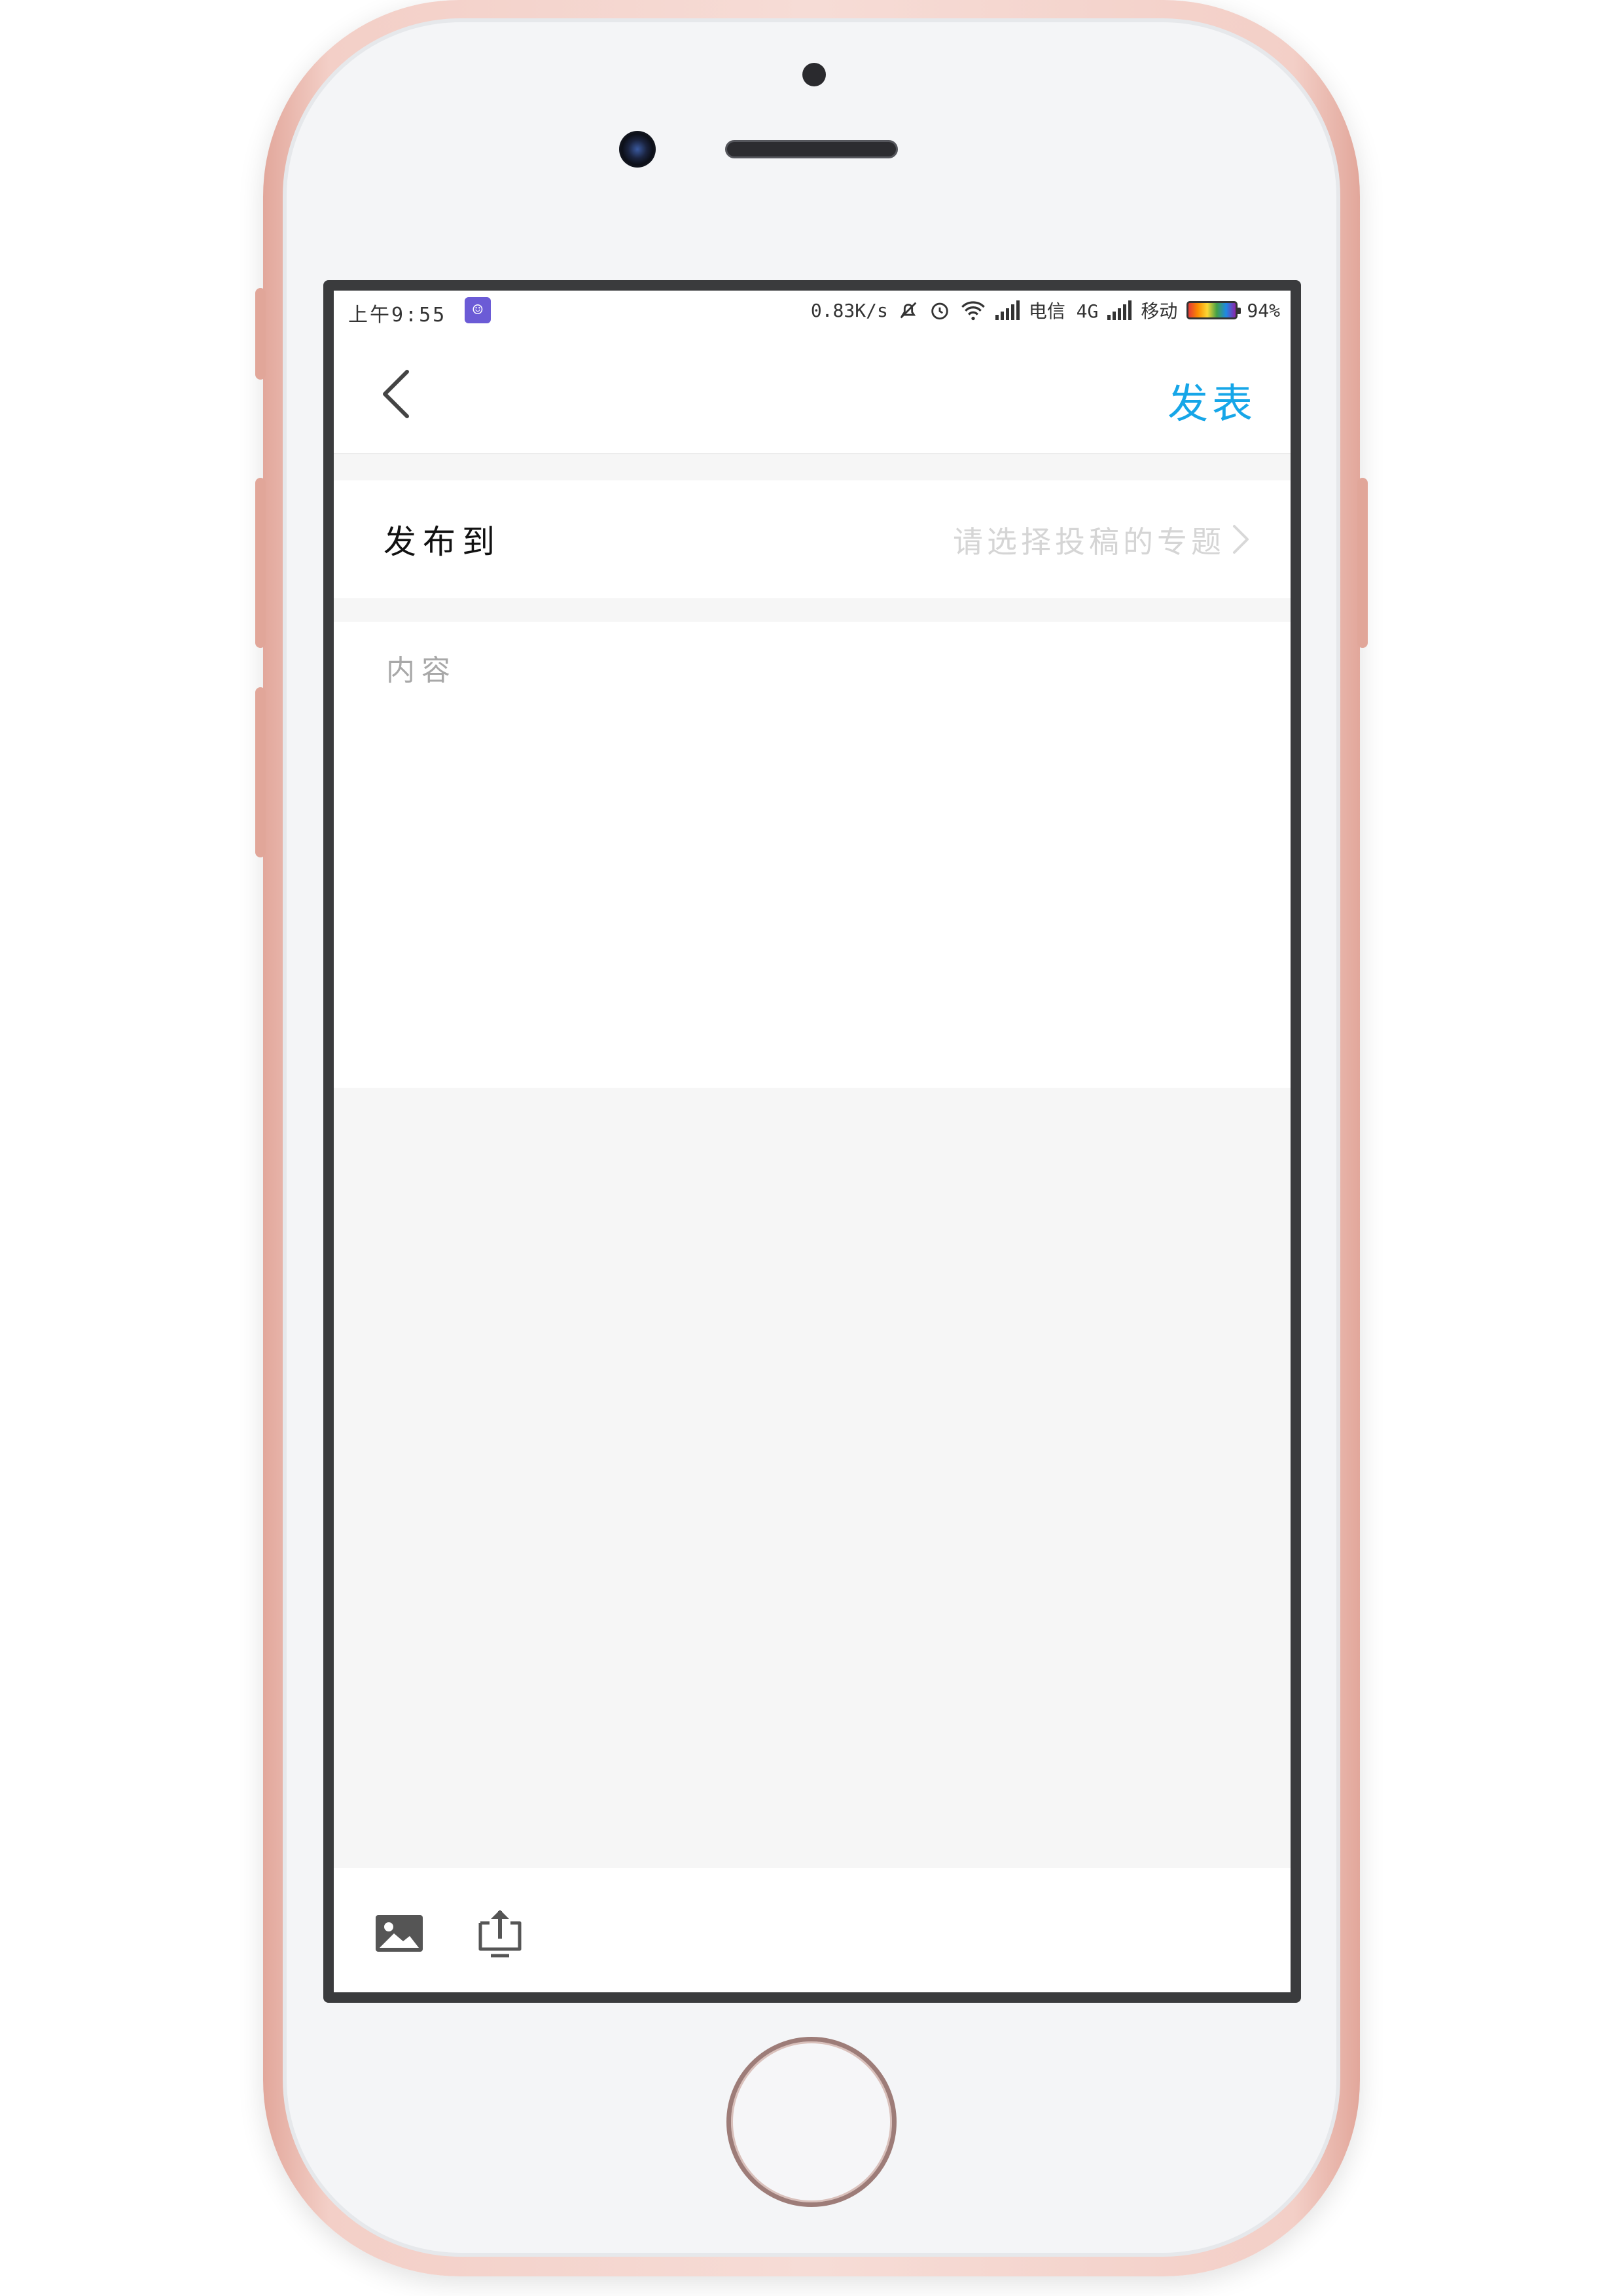 The height and width of the screenshot is (2296, 1623). I want to click on topic-placeholder: 请选择投稿的专题, so click(1089, 542).